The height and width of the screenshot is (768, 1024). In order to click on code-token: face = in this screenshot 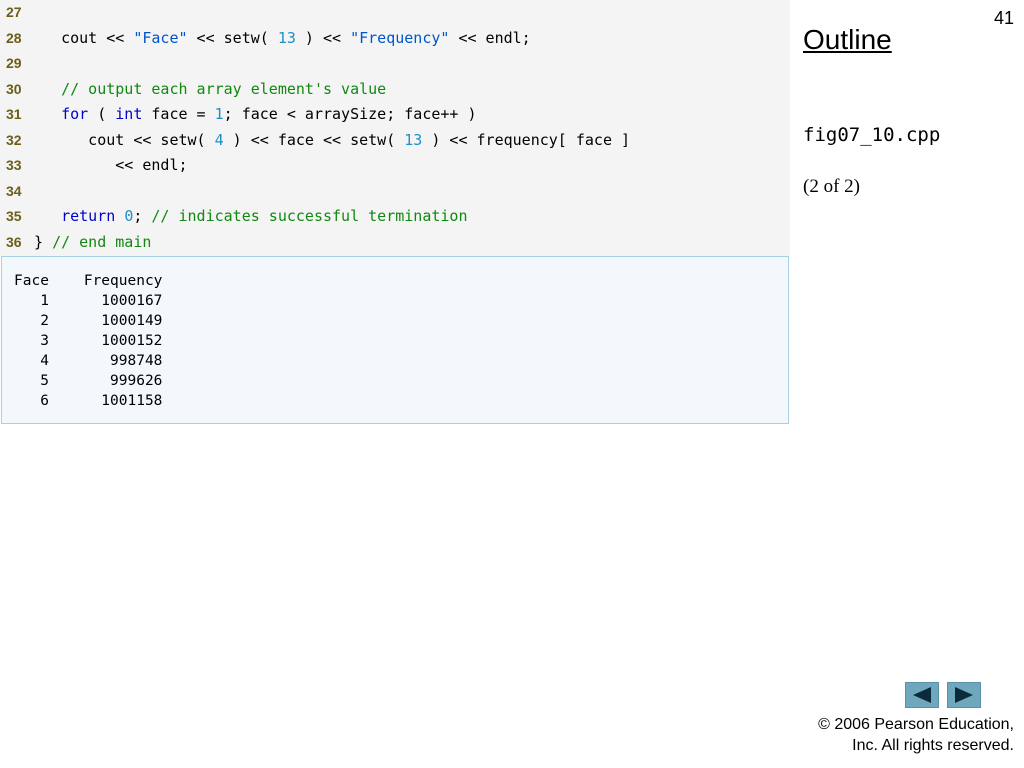, I will do `click(178, 114)`.